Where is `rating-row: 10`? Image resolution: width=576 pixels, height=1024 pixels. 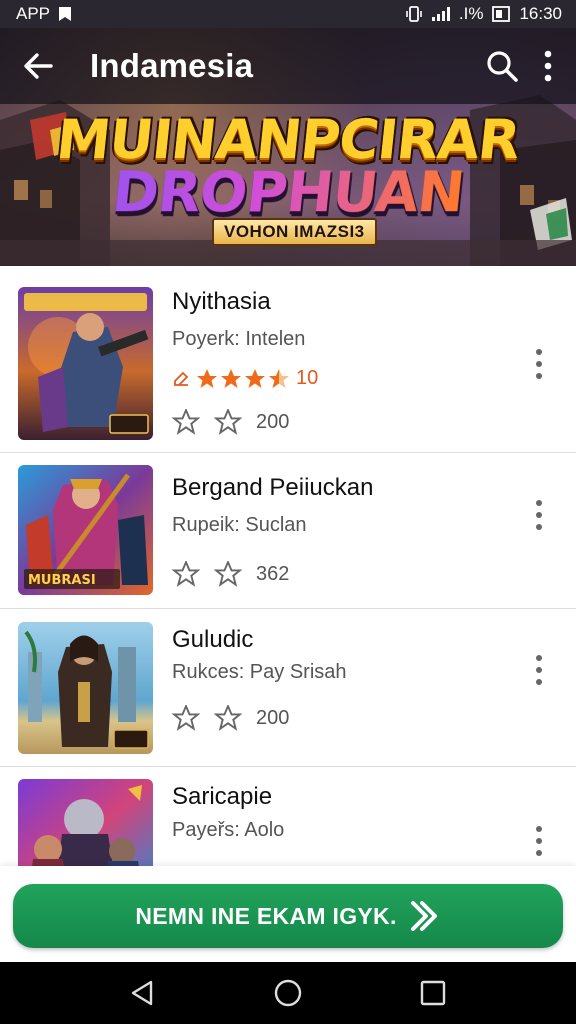
rating-row: 10 is located at coordinates (245, 378).